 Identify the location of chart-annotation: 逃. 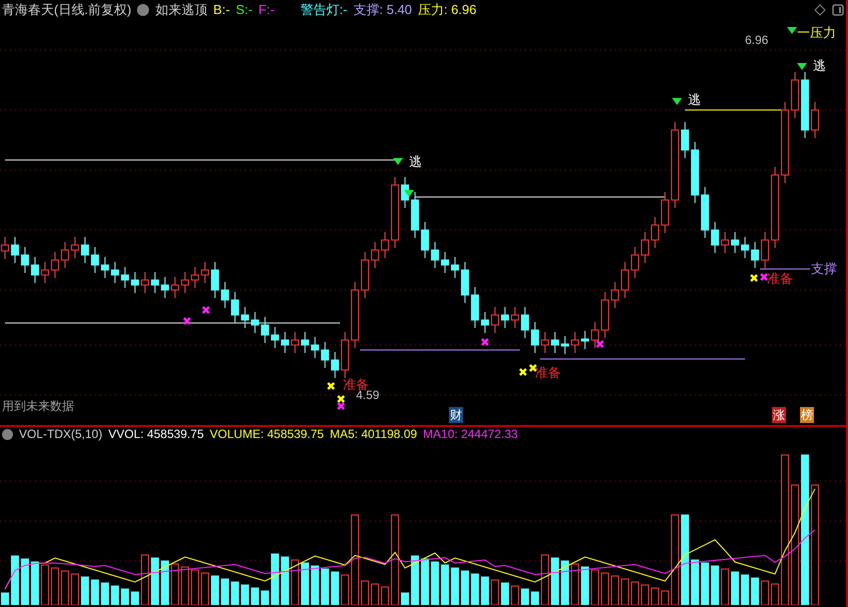
(415, 161).